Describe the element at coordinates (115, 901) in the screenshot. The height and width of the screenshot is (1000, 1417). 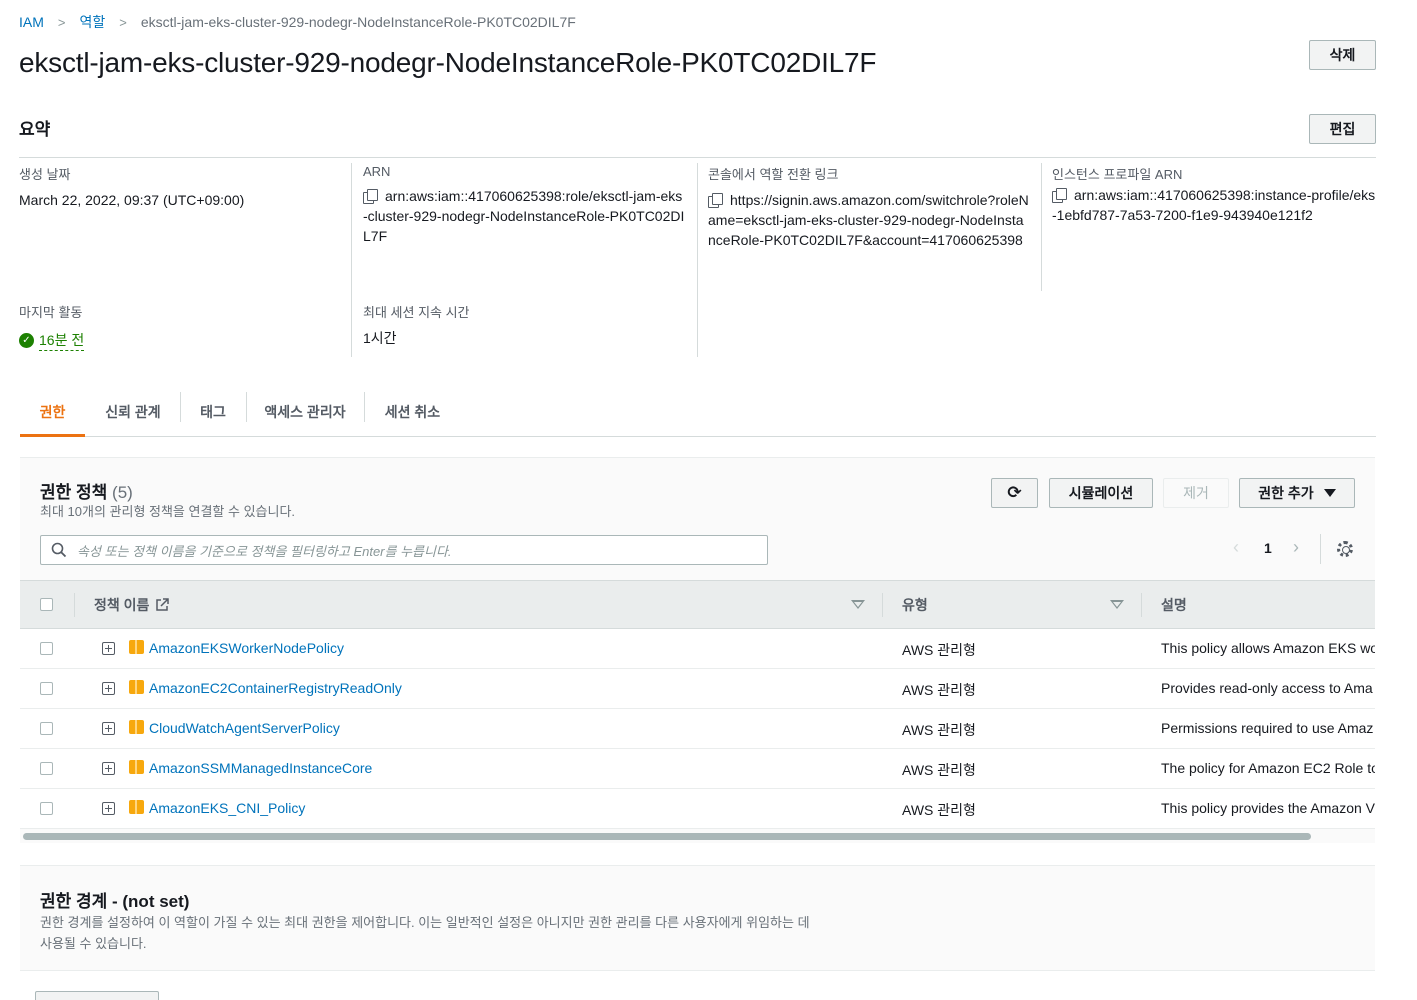
I see `boundary-title: 권한 경계 - (not set)` at that location.